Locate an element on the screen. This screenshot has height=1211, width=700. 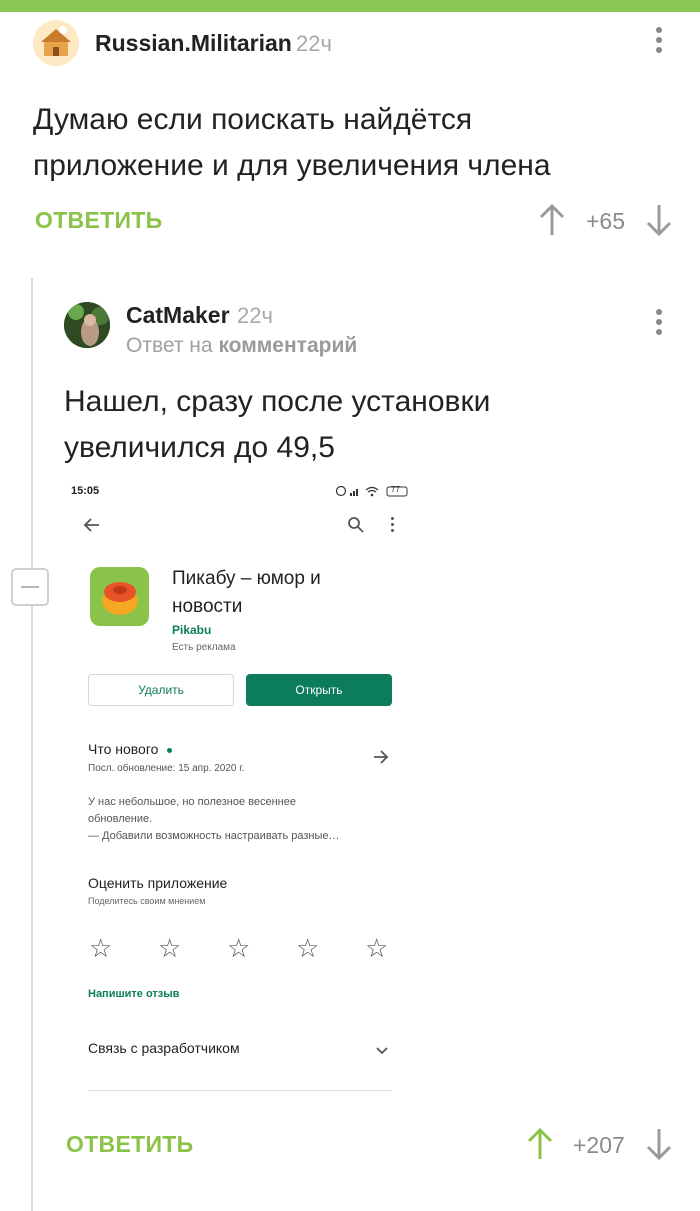
comment-username: Russian.Militarian is located at coordinates (193, 43).